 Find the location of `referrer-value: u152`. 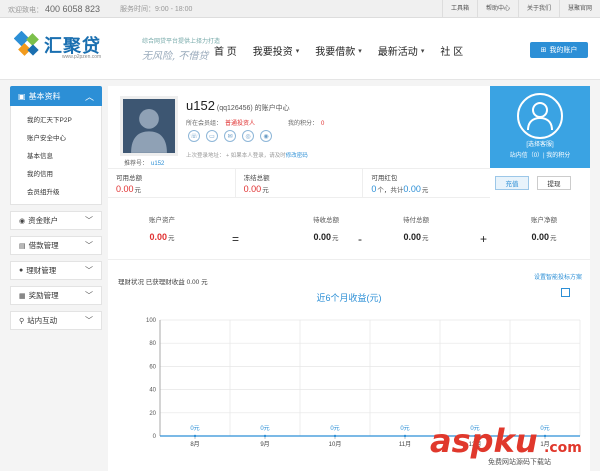

referrer-value: u152 is located at coordinates (157, 164).